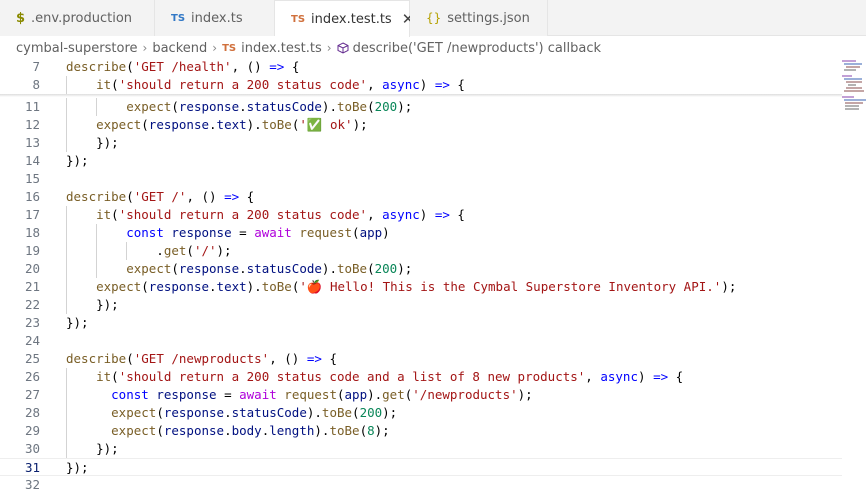  What do you see at coordinates (160, 196) in the screenshot?
I see `code-text: describe('GET /', () => {` at bounding box center [160, 196].